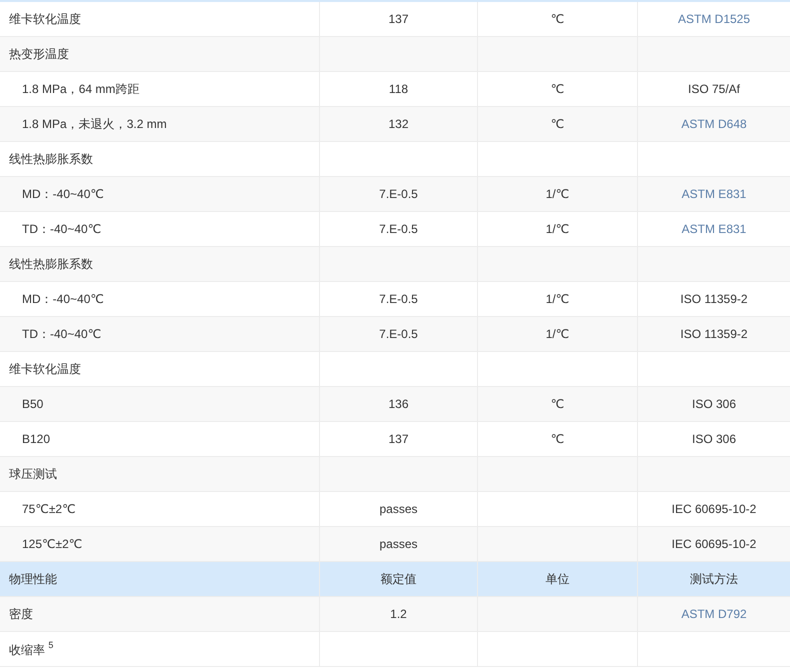 This screenshot has height=669, width=790. What do you see at coordinates (36, 439) in the screenshot?
I see `table-cell: B120` at bounding box center [36, 439].